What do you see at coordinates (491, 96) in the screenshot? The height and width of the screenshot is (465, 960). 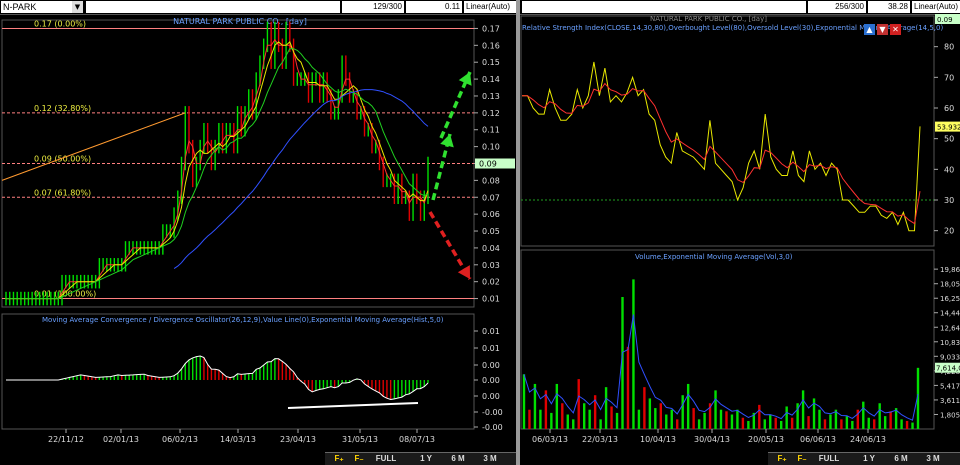 I see `y-tick-label: 0.13` at bounding box center [491, 96].